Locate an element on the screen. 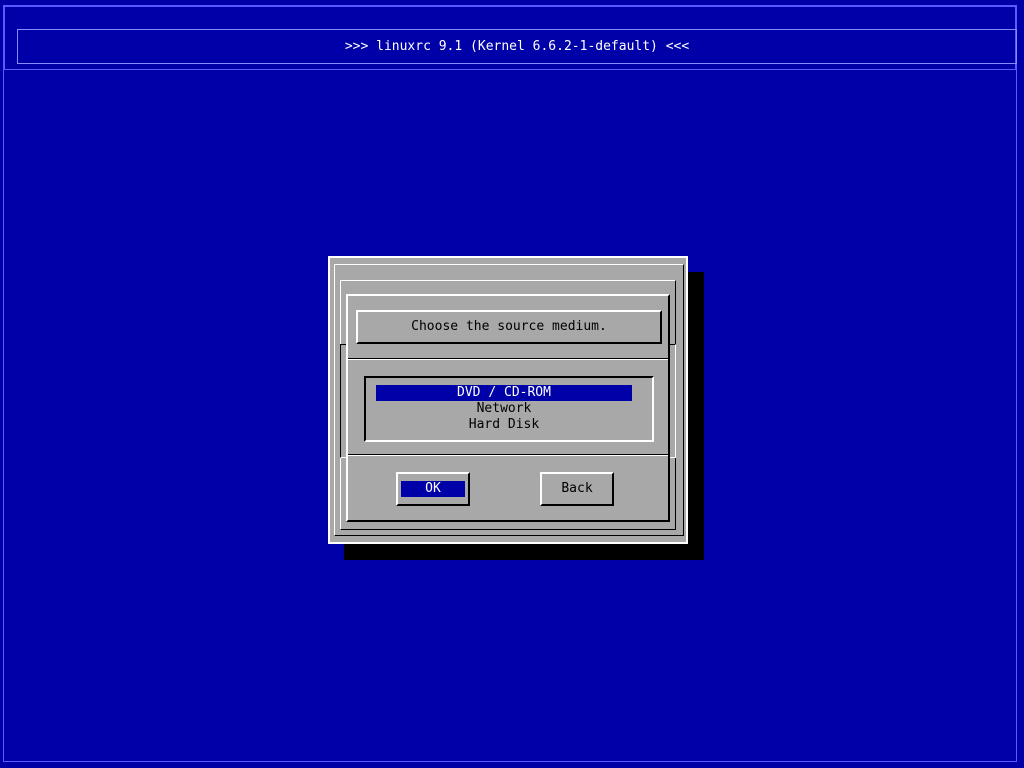 This screenshot has height=768, width=1024. list-item-dvd-cdrom: DVD / CD-ROM is located at coordinates (504, 393).